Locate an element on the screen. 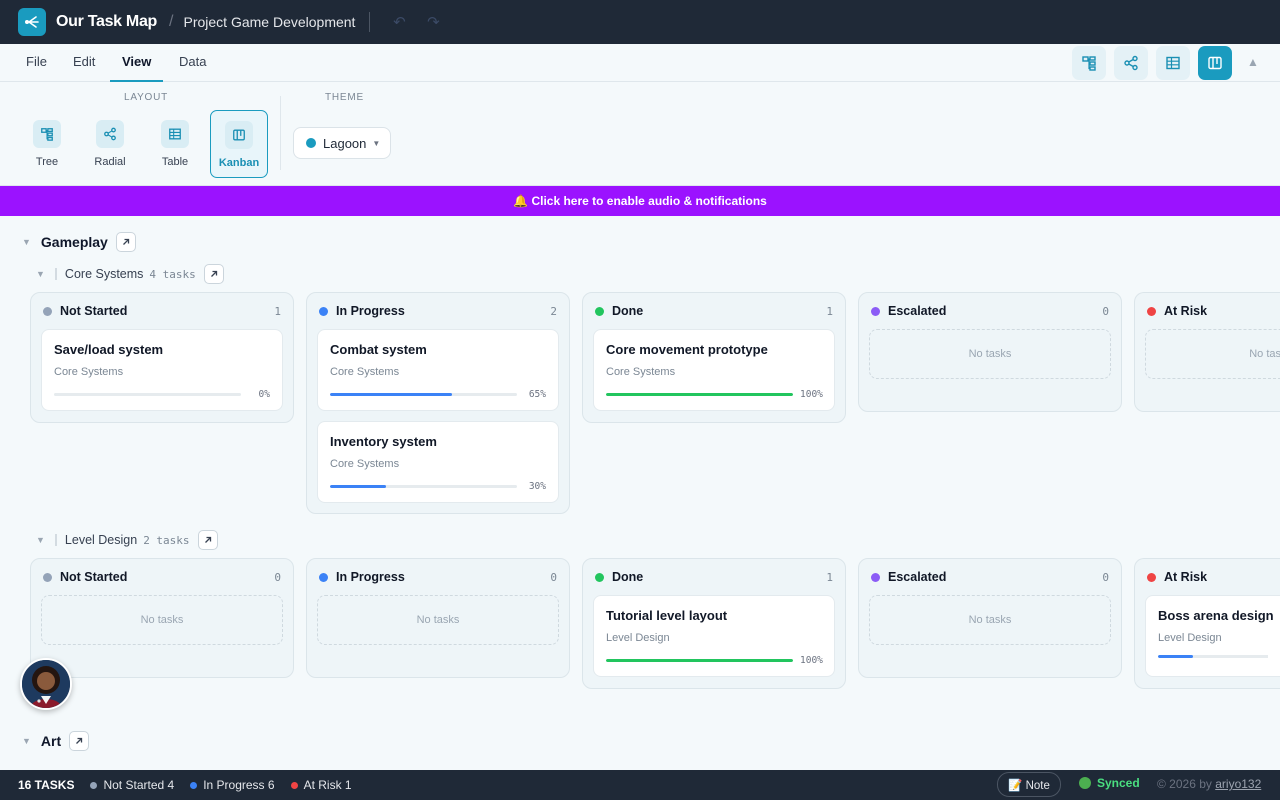 The height and width of the screenshot is (800, 1280). status-not-started: Not Started 4 is located at coordinates (132, 785).